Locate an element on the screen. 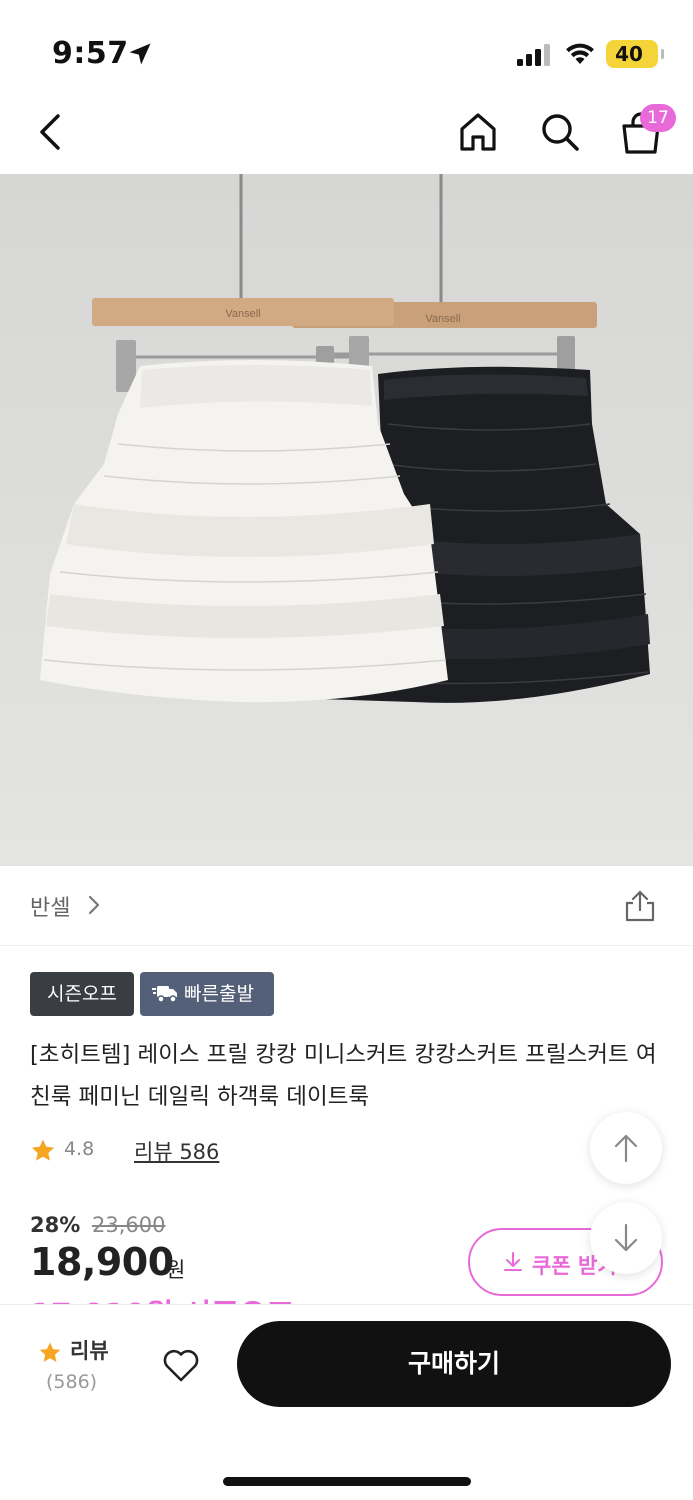 The width and height of the screenshot is (693, 1500). status-bar: 9:57 40 is located at coordinates (346, 50).